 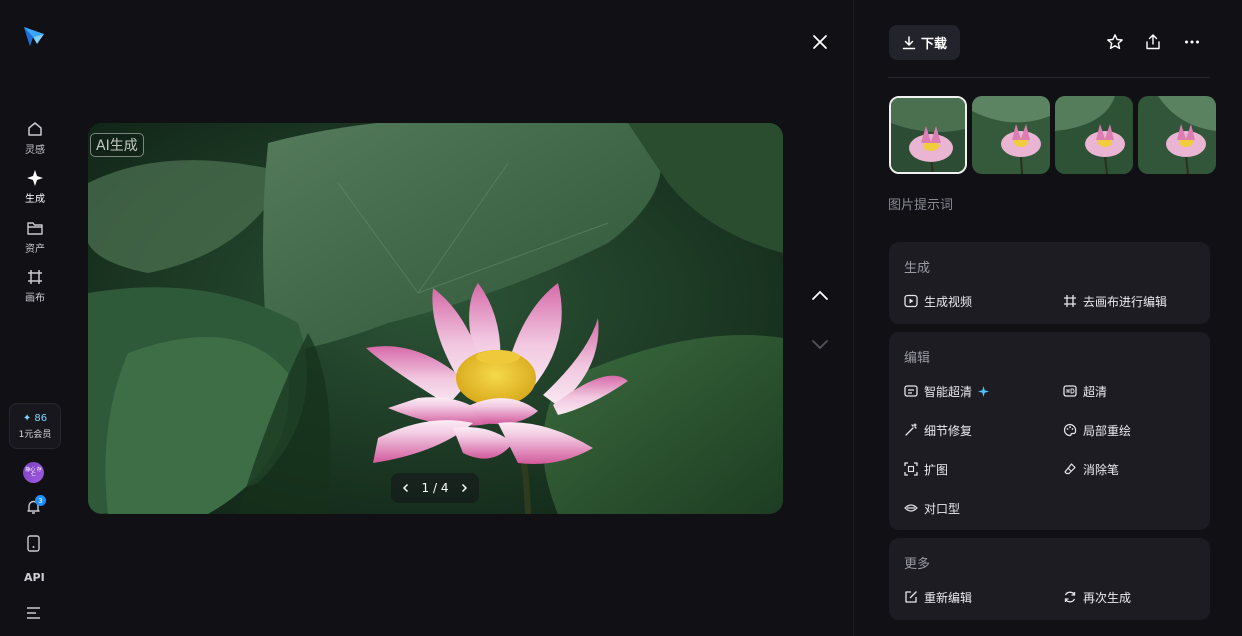 I want to click on section-title: 生成, so click(x=917, y=268).